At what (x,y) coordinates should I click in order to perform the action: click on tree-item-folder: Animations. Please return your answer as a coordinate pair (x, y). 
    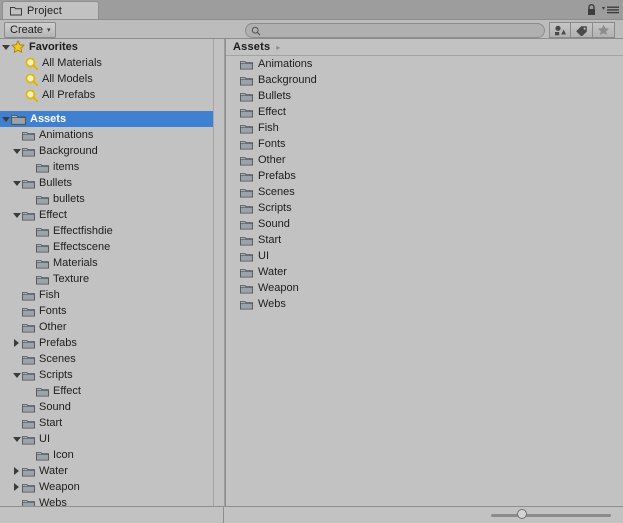
    Looking at the image, I should click on (106, 135).